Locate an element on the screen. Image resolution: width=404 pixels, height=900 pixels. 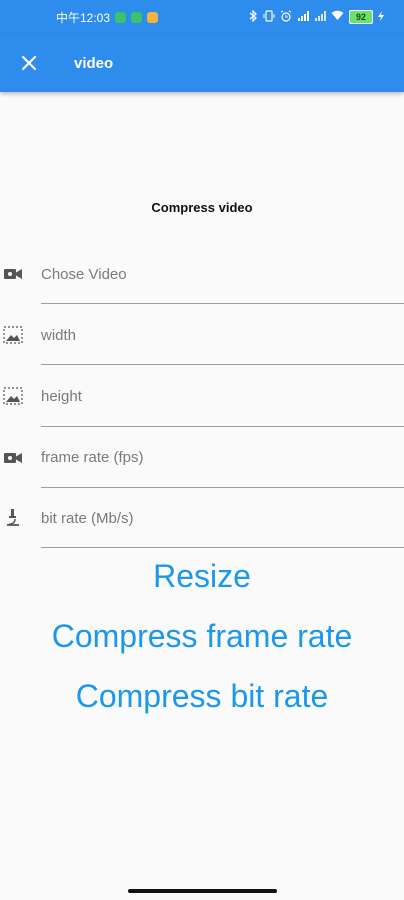
vibrate-icon is located at coordinates (269, 17).